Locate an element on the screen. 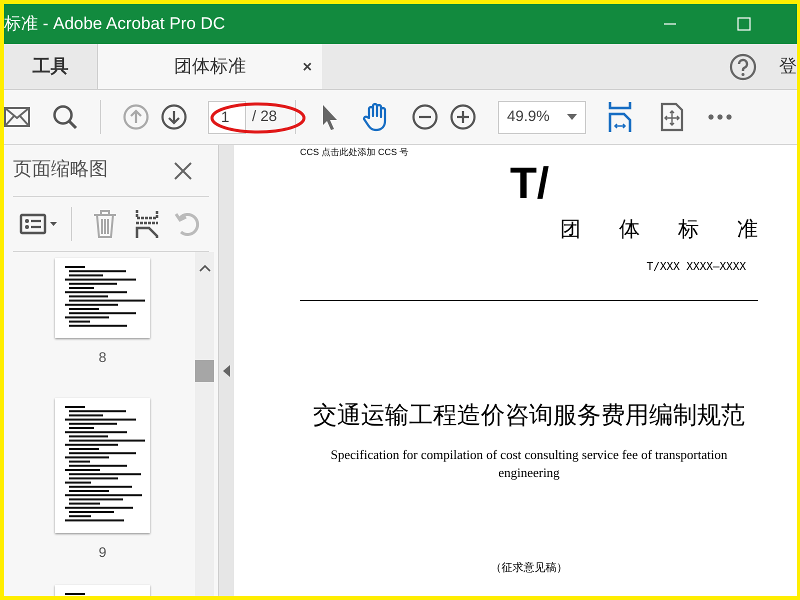 The height and width of the screenshot is (600, 800). page-number-label: 8 is located at coordinates (102, 357).